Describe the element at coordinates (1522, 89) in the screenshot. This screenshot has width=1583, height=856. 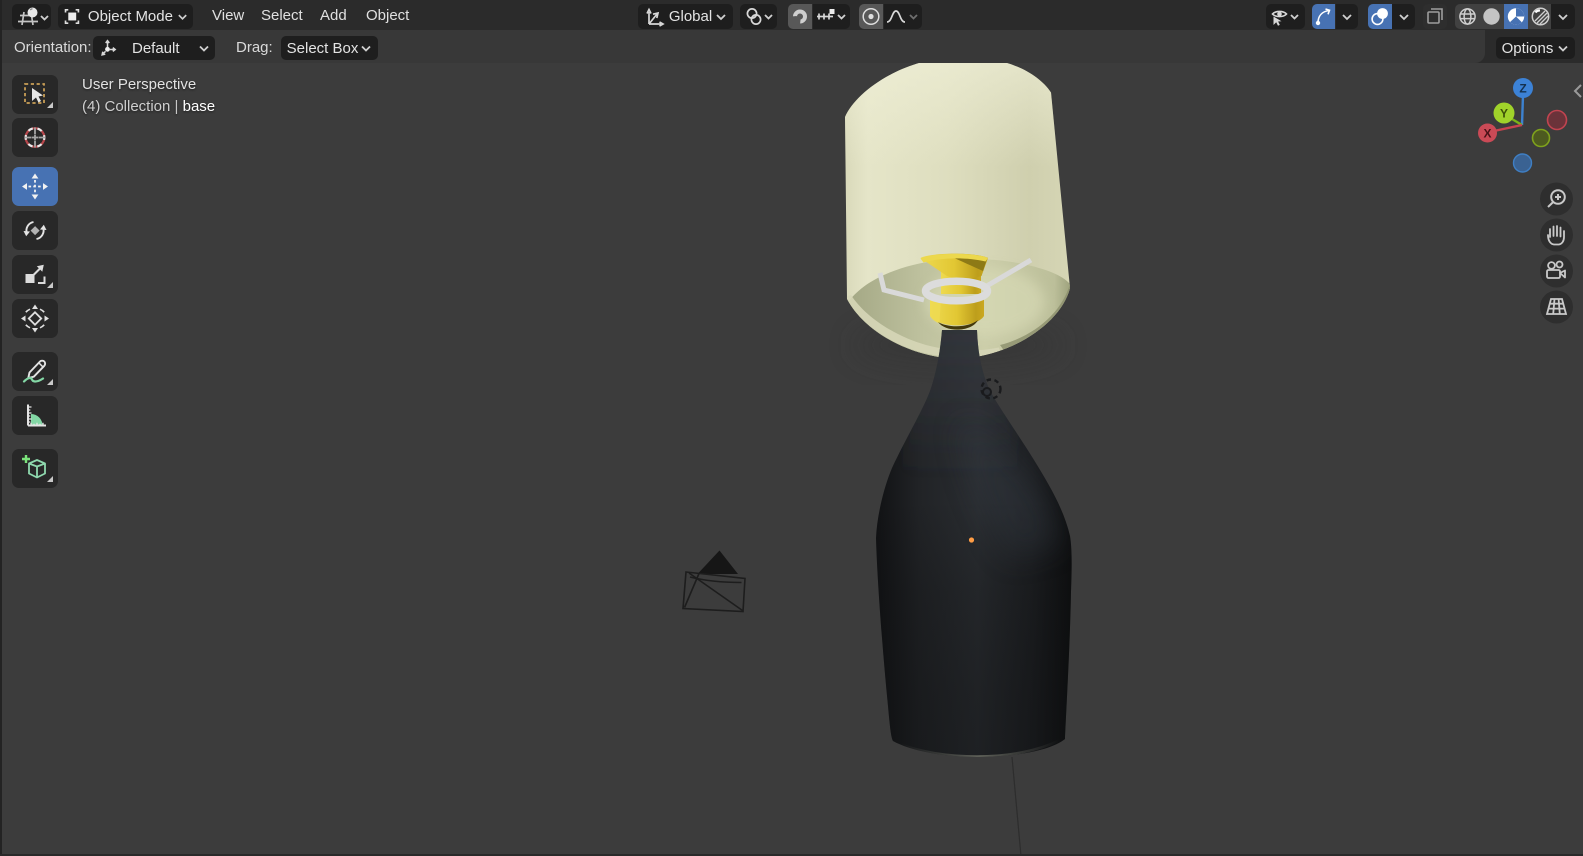
I see `svg-text: Z` at that location.